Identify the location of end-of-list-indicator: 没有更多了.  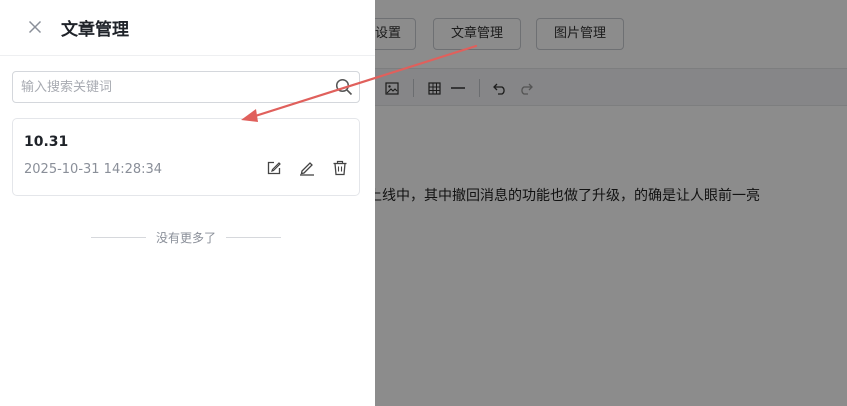
(186, 237).